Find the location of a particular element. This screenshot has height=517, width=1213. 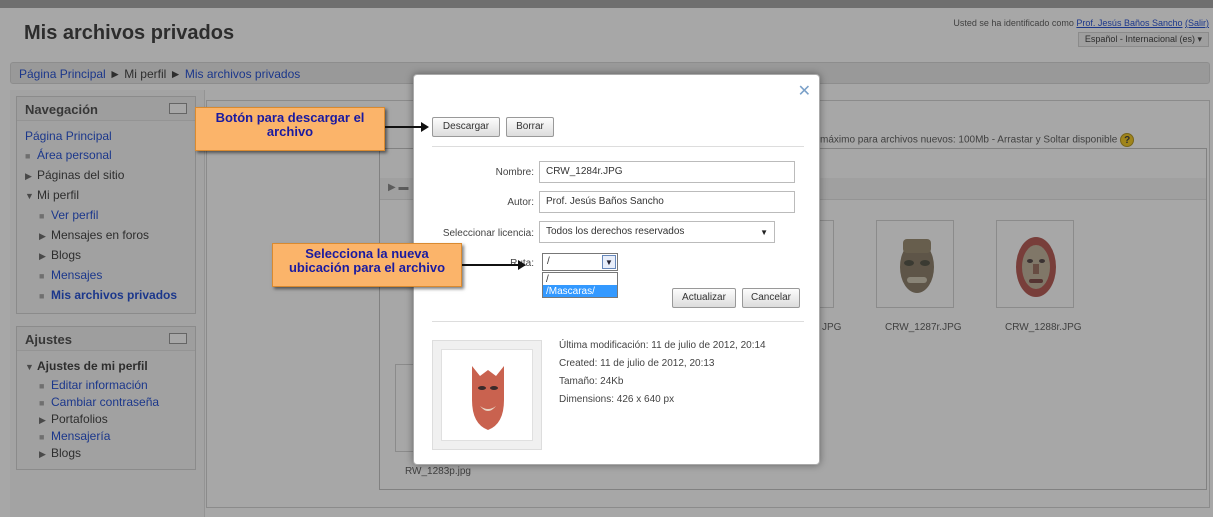

name-label: Nombre: is located at coordinates (514, 172).